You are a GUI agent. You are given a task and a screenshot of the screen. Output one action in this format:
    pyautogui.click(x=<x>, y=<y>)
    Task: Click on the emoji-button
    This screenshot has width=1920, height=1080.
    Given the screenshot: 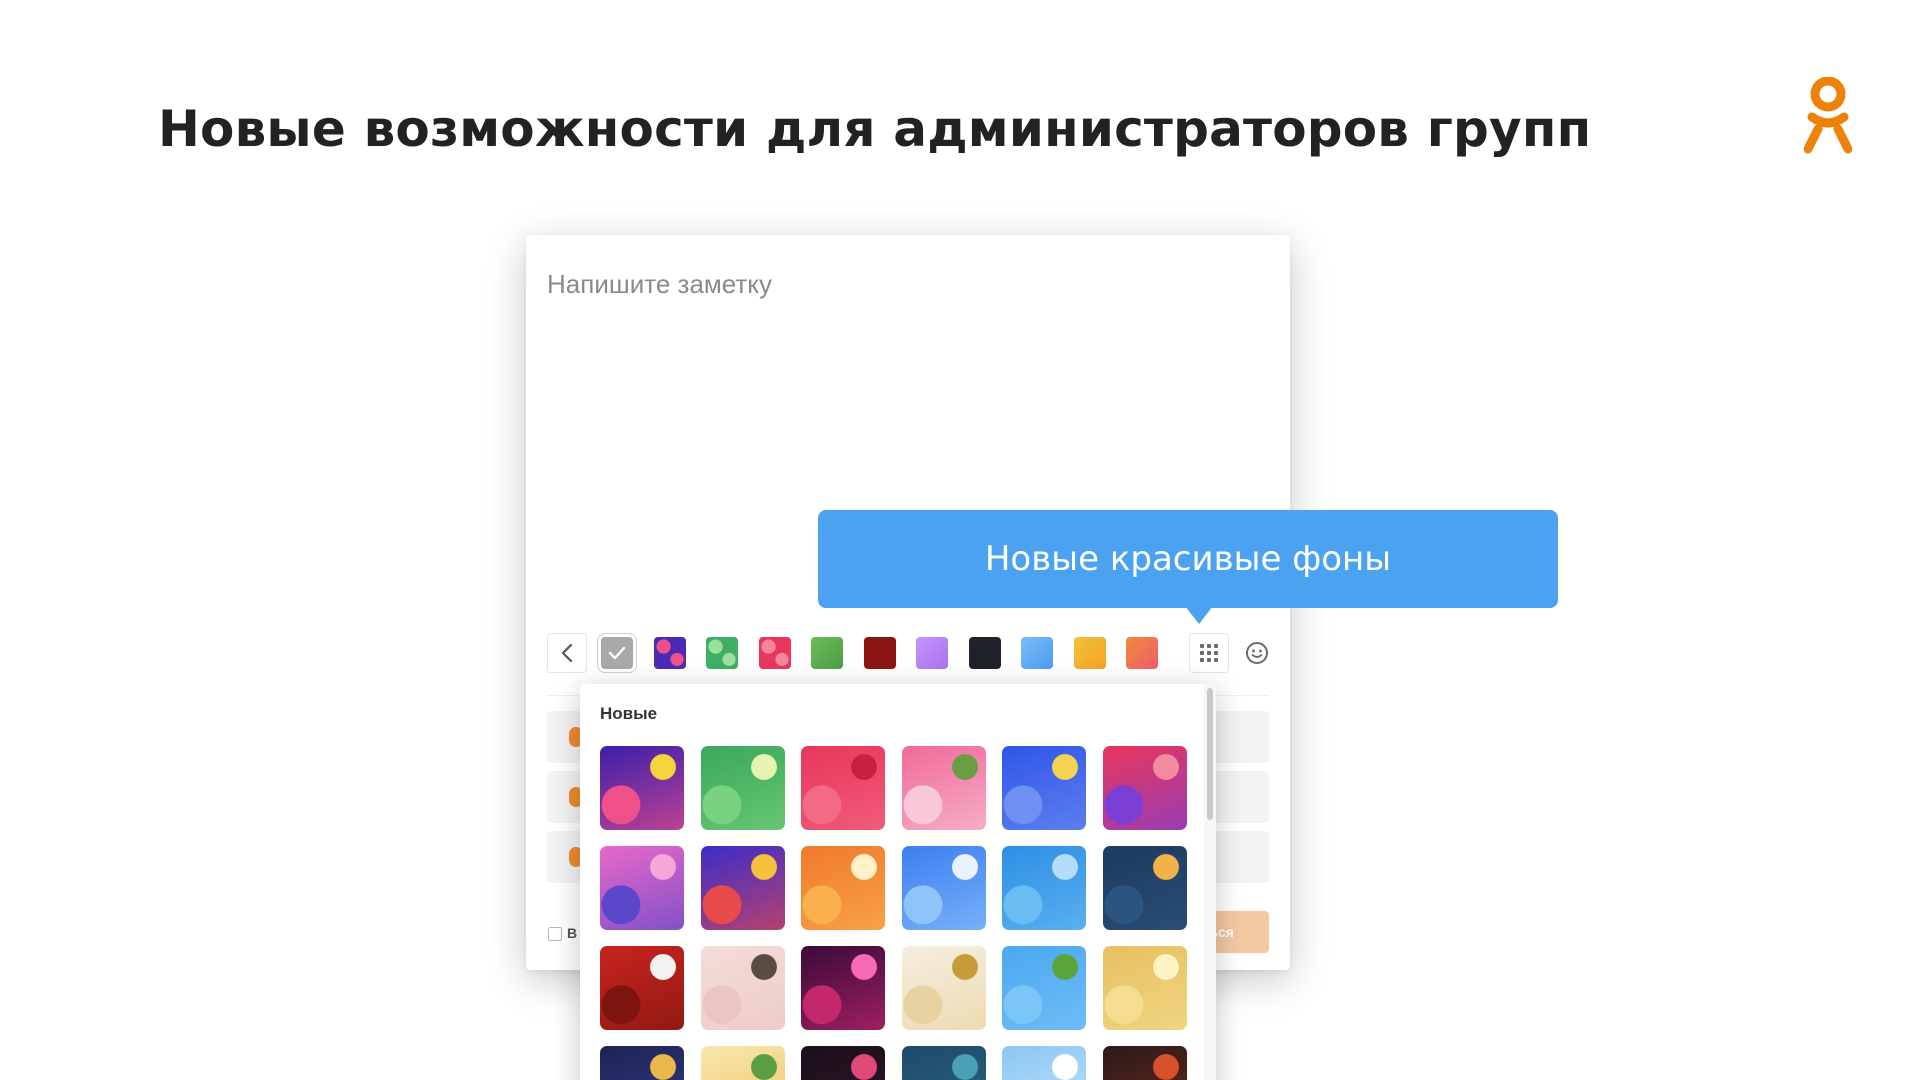 What is the action you would take?
    pyautogui.click(x=1257, y=653)
    